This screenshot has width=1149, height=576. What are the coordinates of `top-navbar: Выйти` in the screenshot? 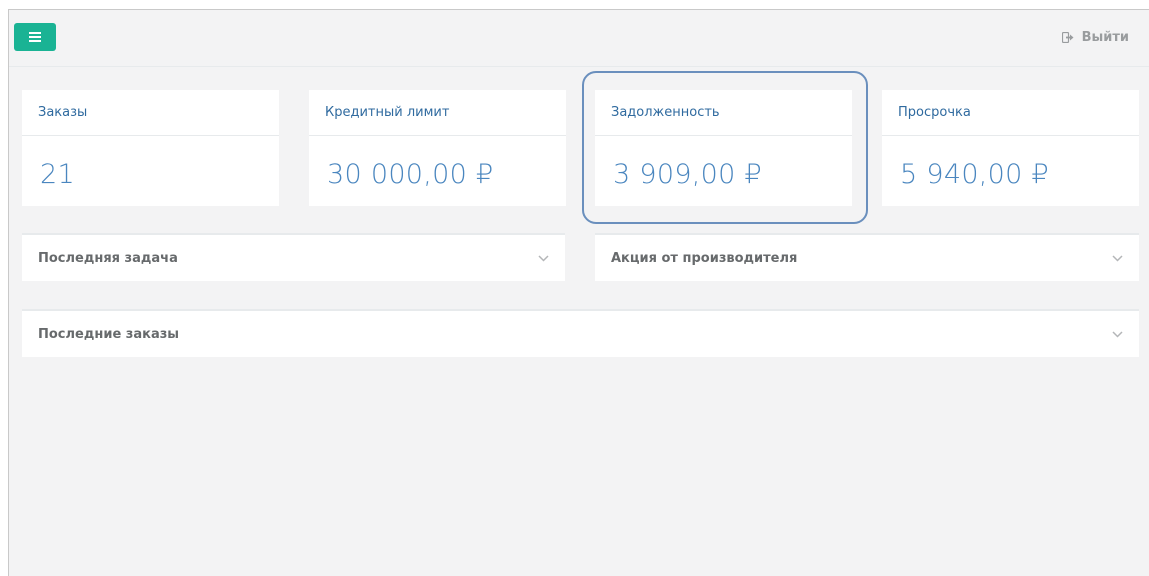 It's located at (579, 38).